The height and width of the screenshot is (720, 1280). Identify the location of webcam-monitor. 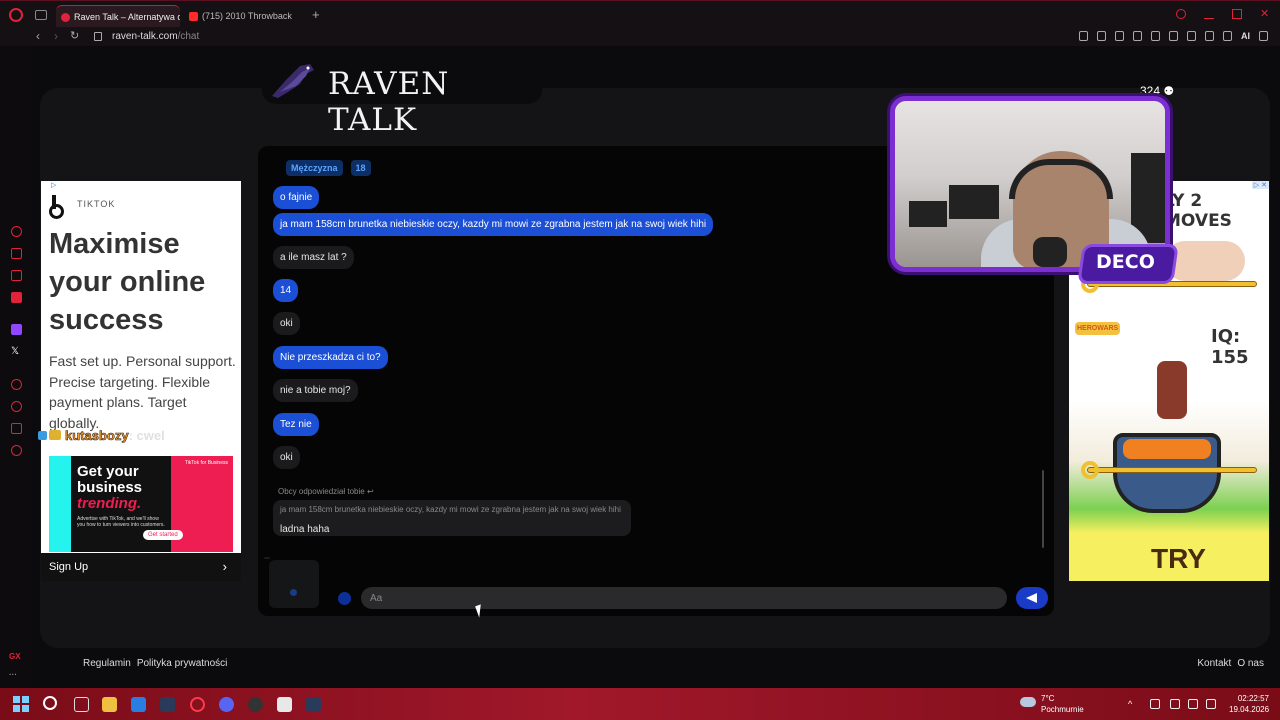
(928, 214).